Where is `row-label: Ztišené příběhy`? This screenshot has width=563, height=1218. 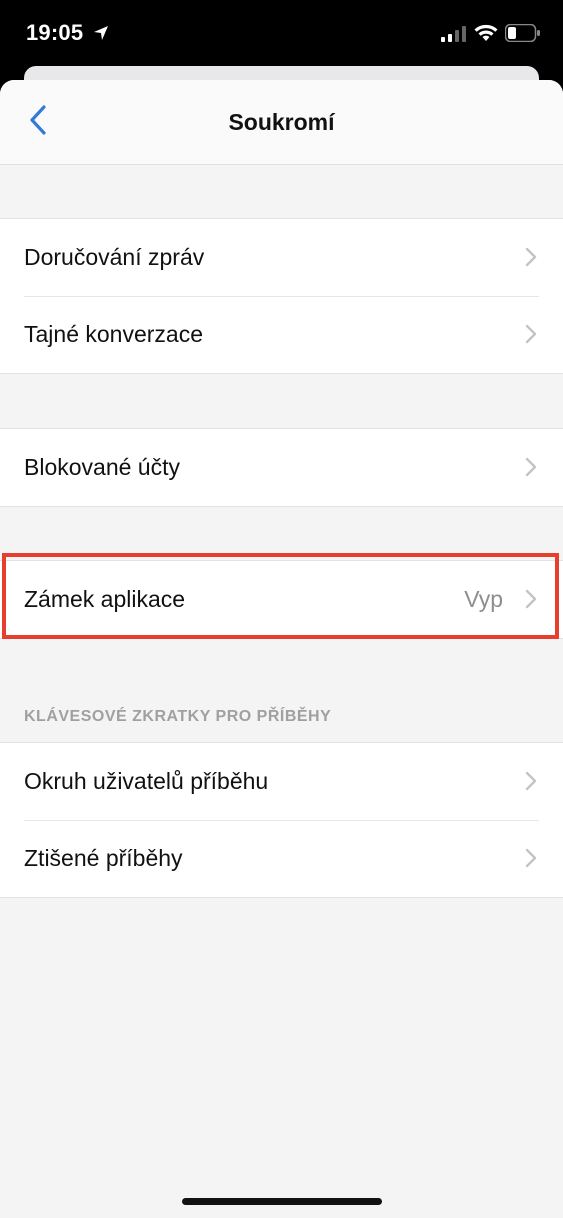 row-label: Ztišené příběhy is located at coordinates (103, 858).